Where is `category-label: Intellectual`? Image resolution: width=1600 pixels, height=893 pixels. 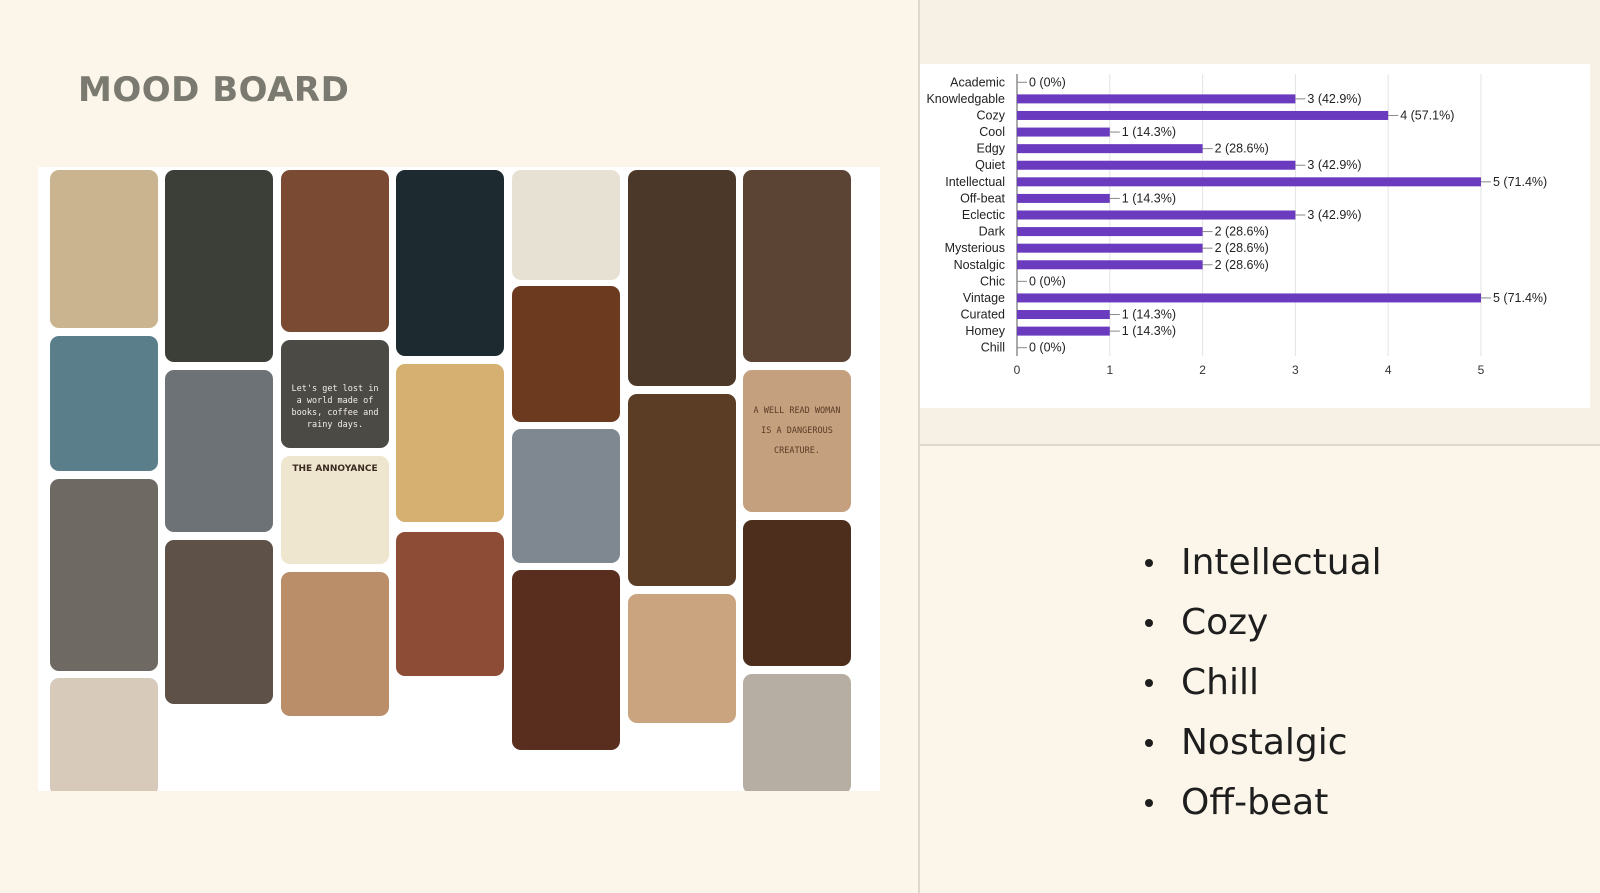
category-label: Intellectual is located at coordinates (975, 182).